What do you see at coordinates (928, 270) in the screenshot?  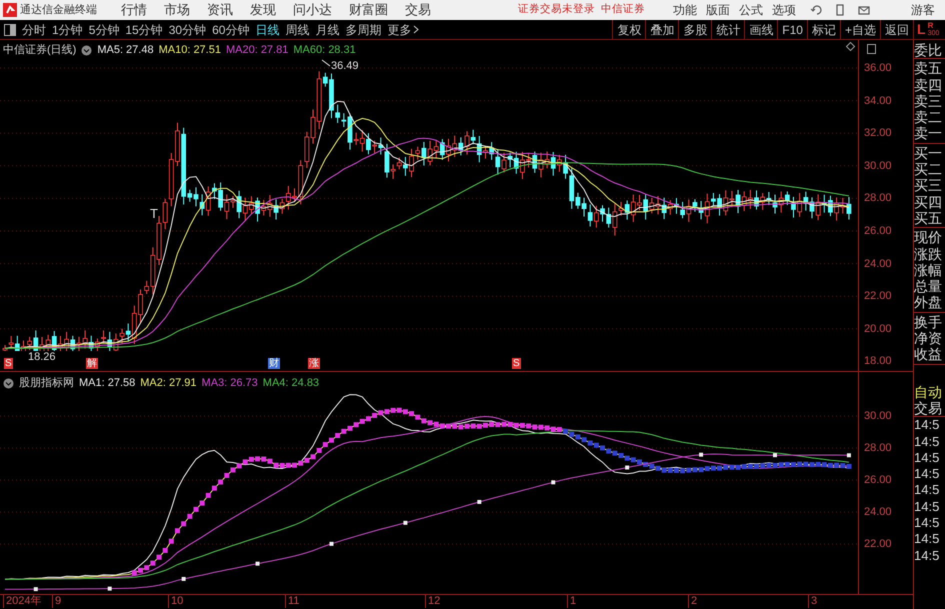 I see `quote-label: 涨幅` at bounding box center [928, 270].